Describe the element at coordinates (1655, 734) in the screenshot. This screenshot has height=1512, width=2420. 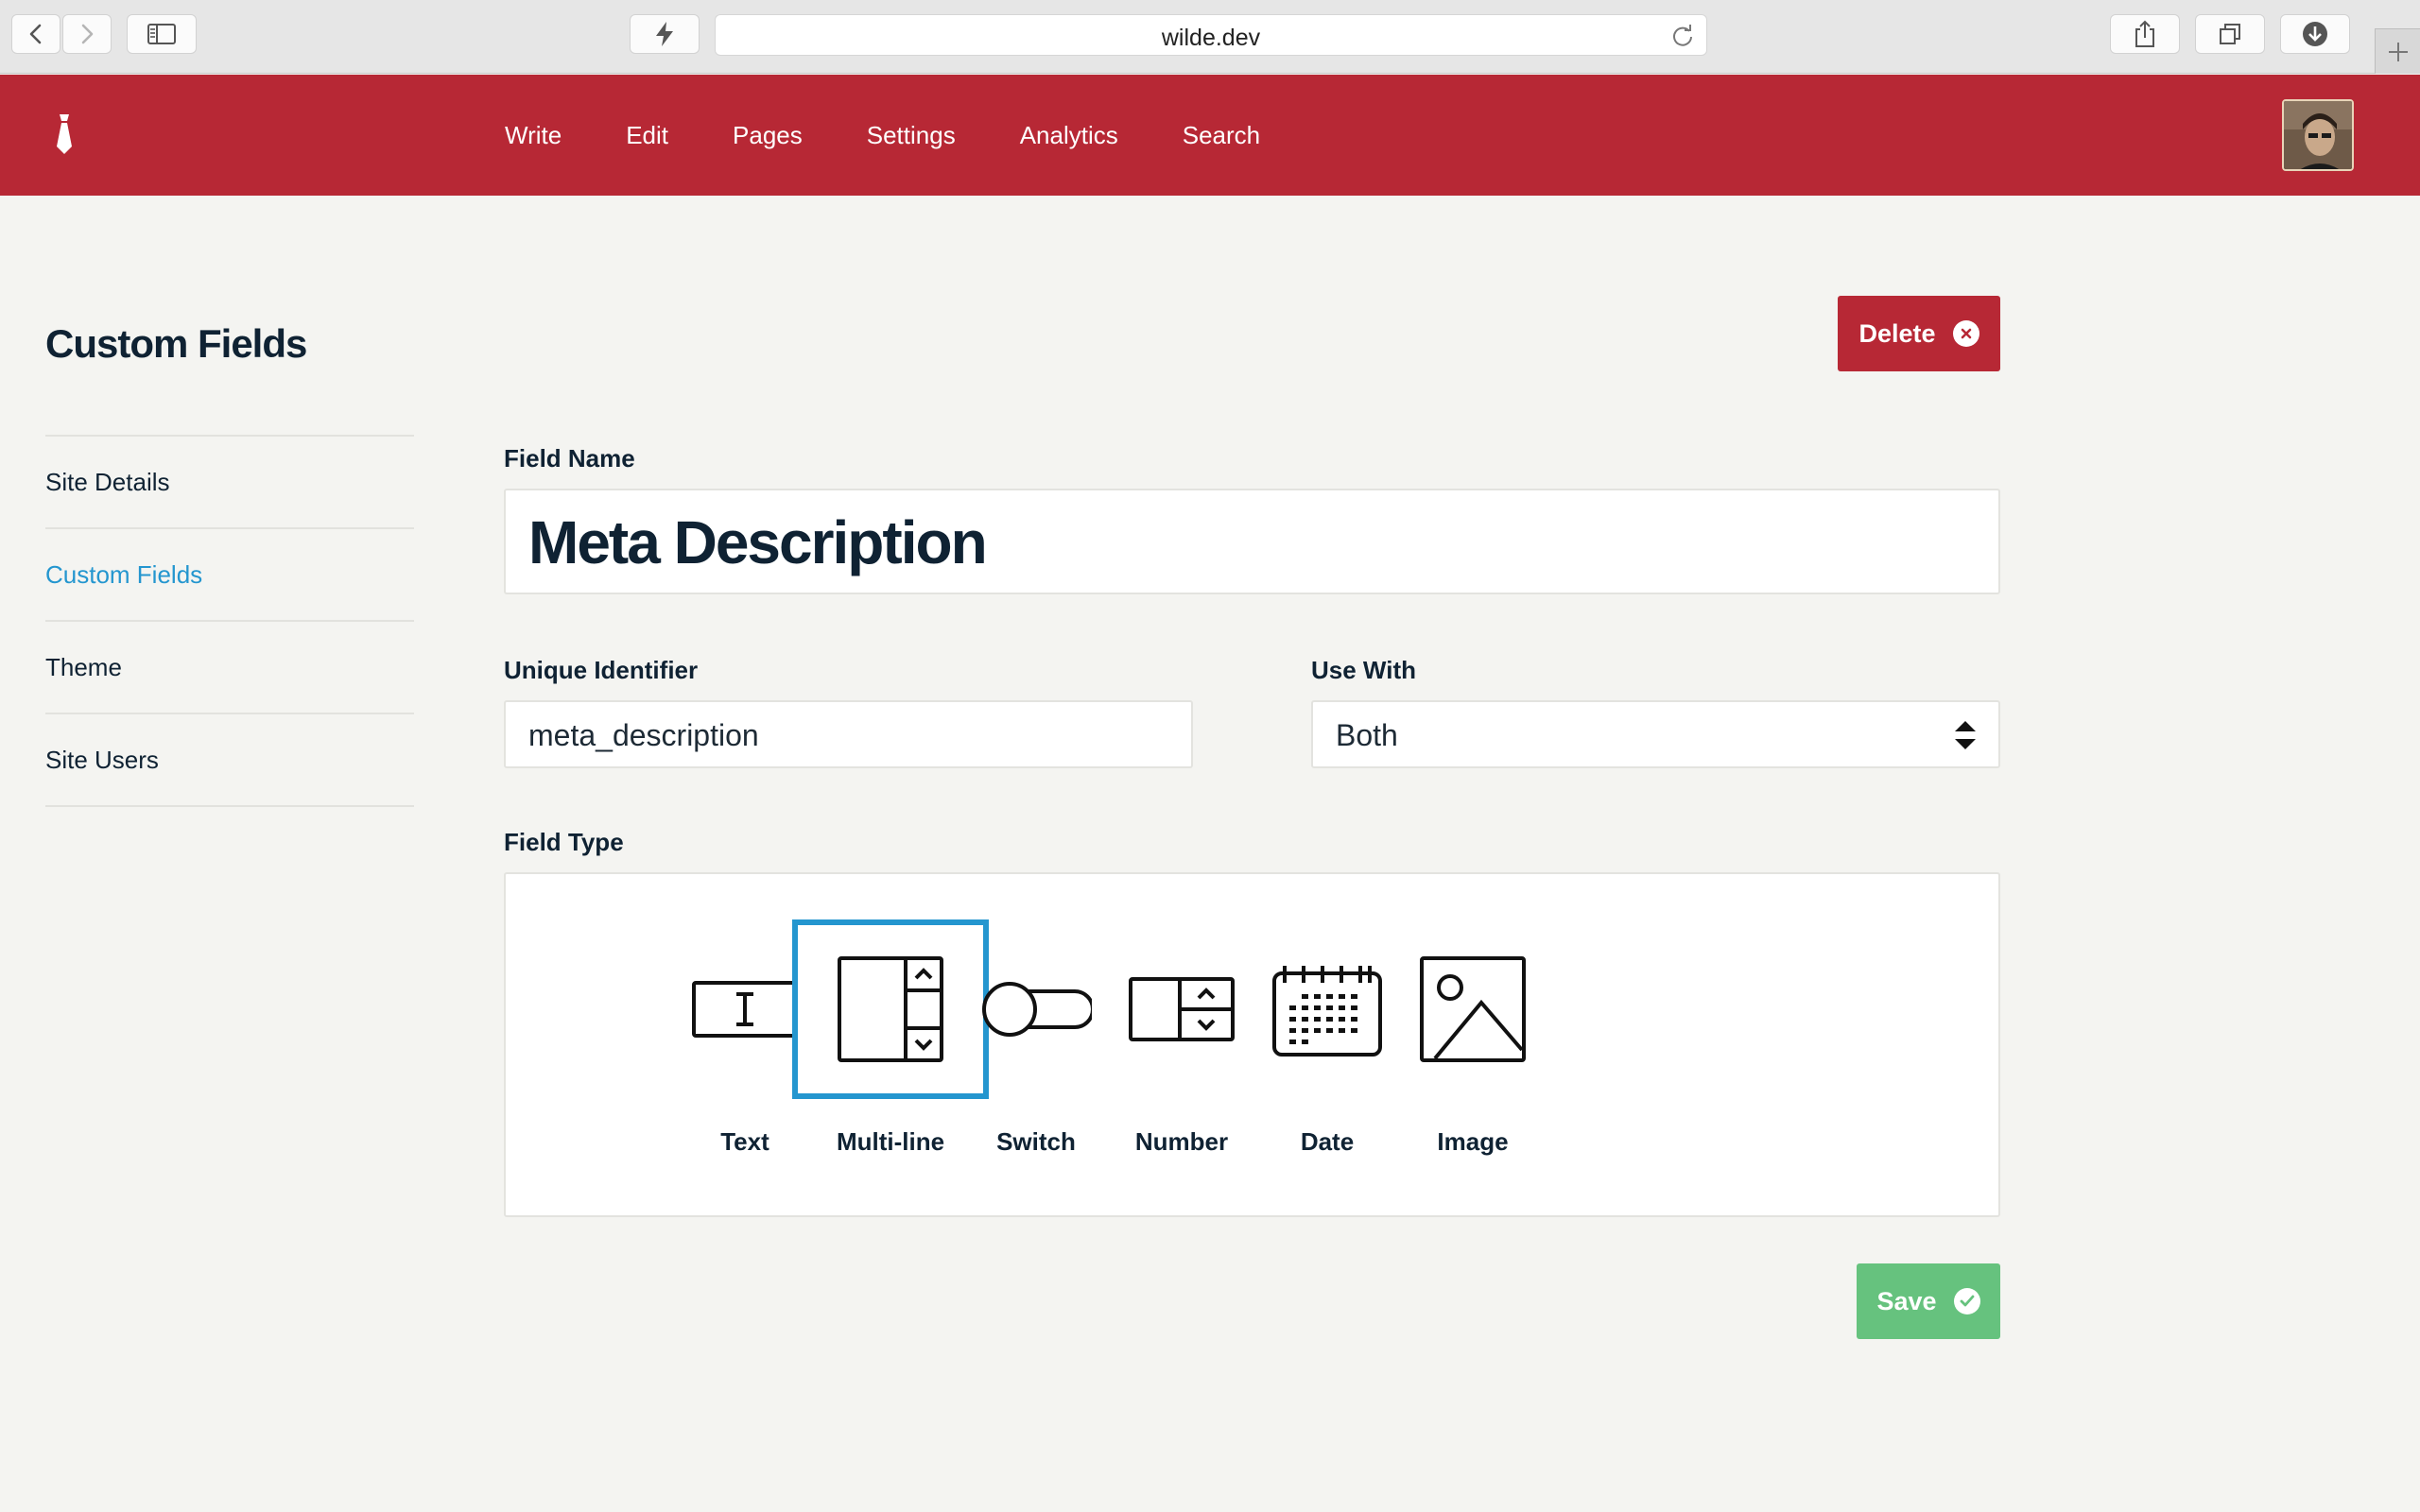
I see `use-with-select: Both` at that location.